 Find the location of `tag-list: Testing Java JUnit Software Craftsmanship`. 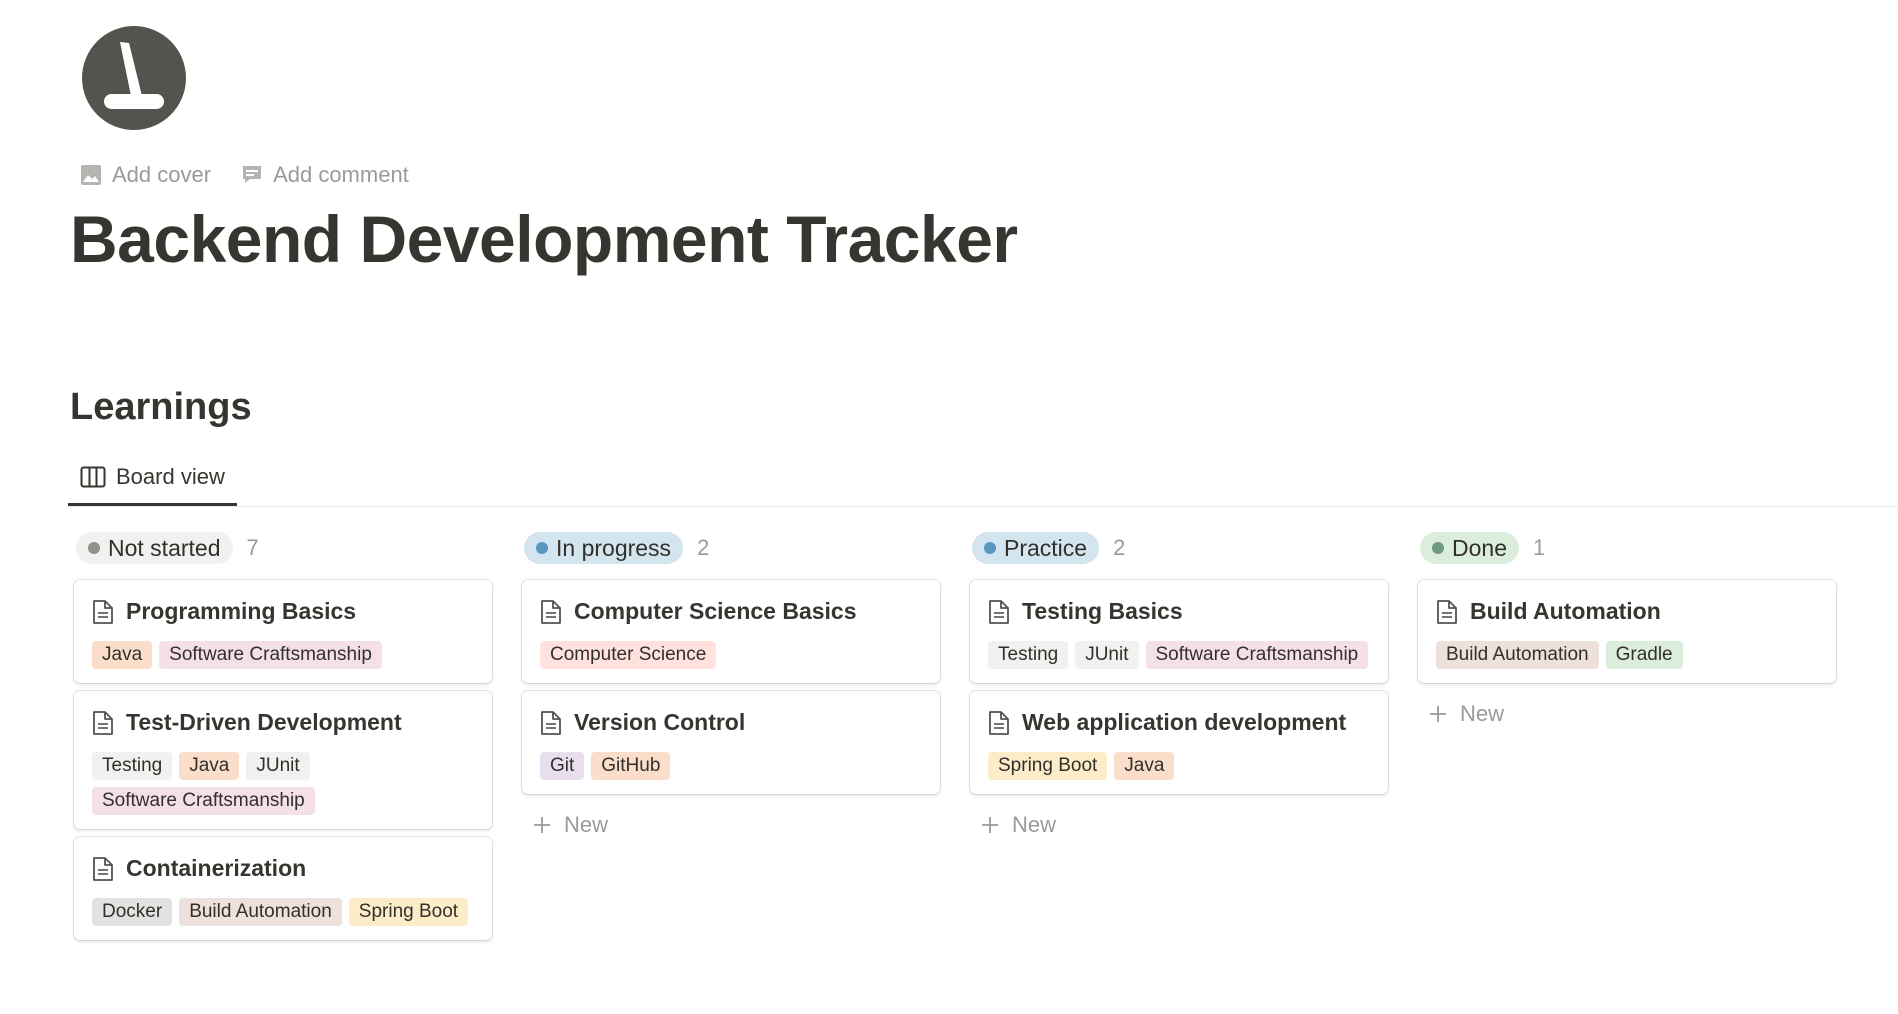

tag-list: Testing Java JUnit Software Craftsmanship is located at coordinates (283, 783).